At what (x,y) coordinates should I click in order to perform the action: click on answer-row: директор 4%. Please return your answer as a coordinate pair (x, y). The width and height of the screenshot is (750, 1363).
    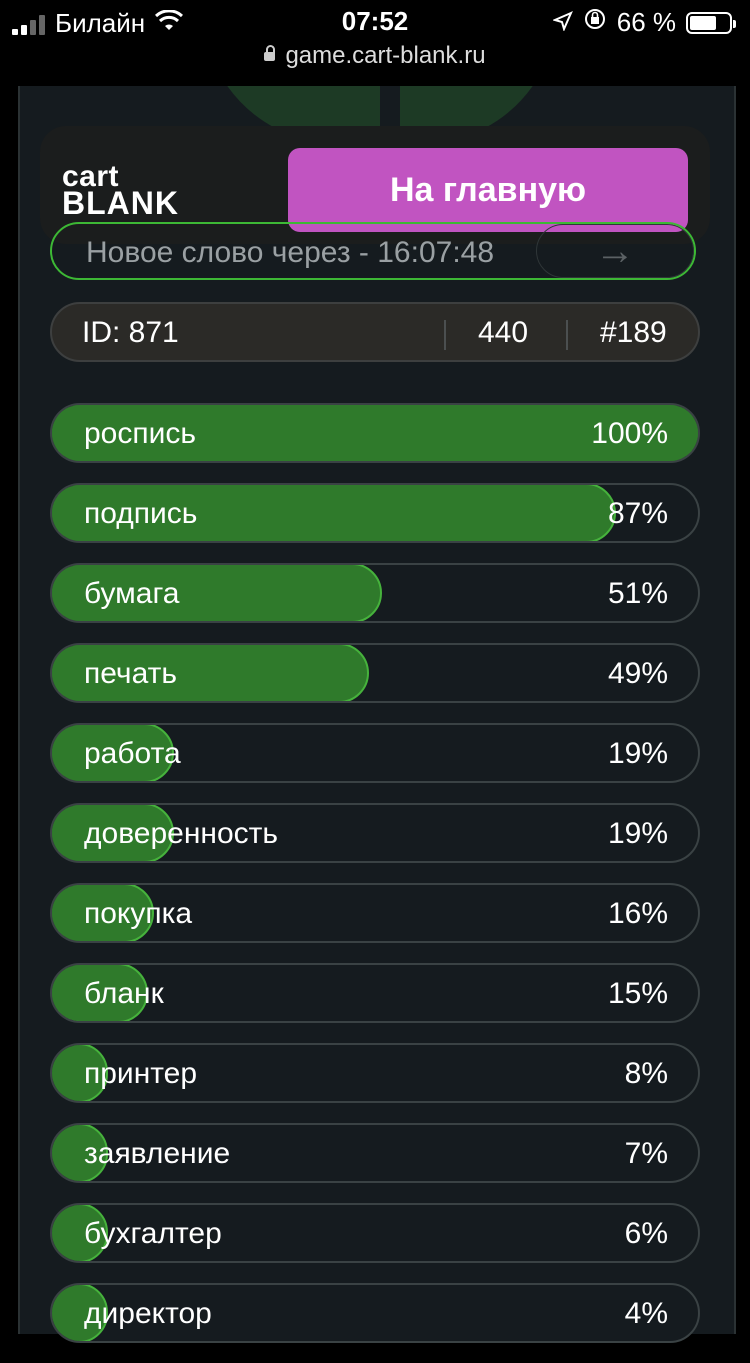
    Looking at the image, I should click on (375, 1313).